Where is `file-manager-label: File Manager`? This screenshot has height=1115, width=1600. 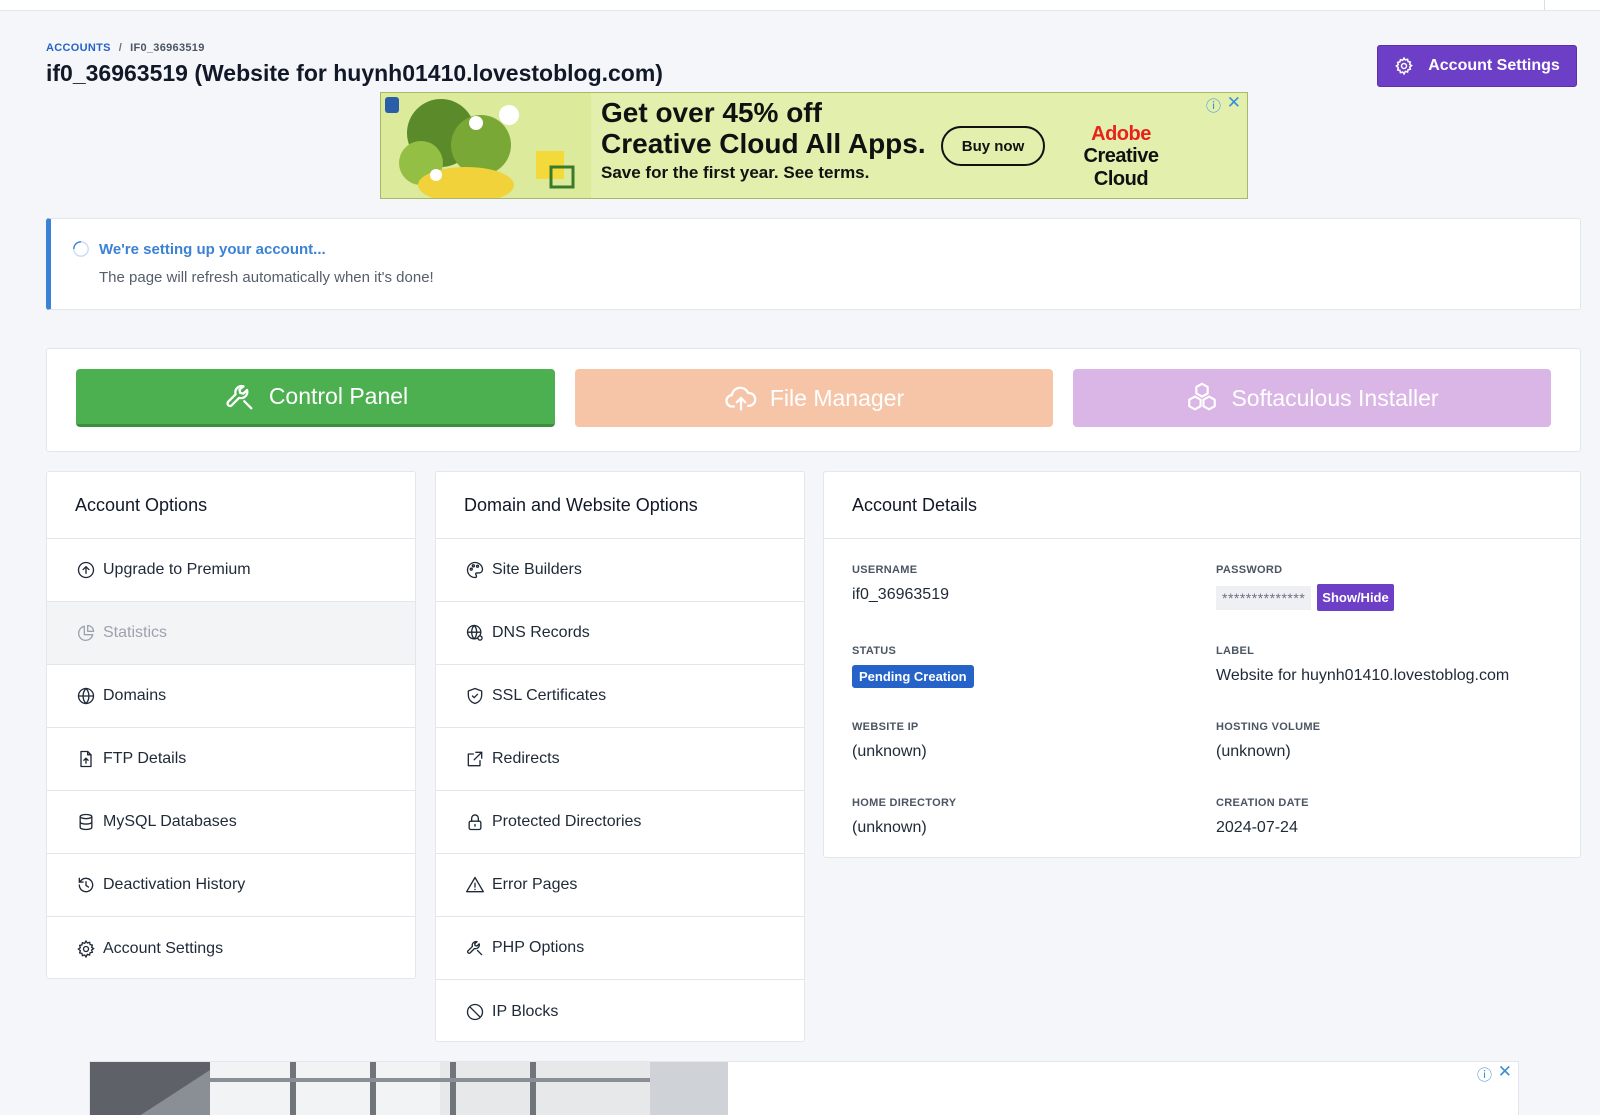
file-manager-label: File Manager is located at coordinates (837, 397).